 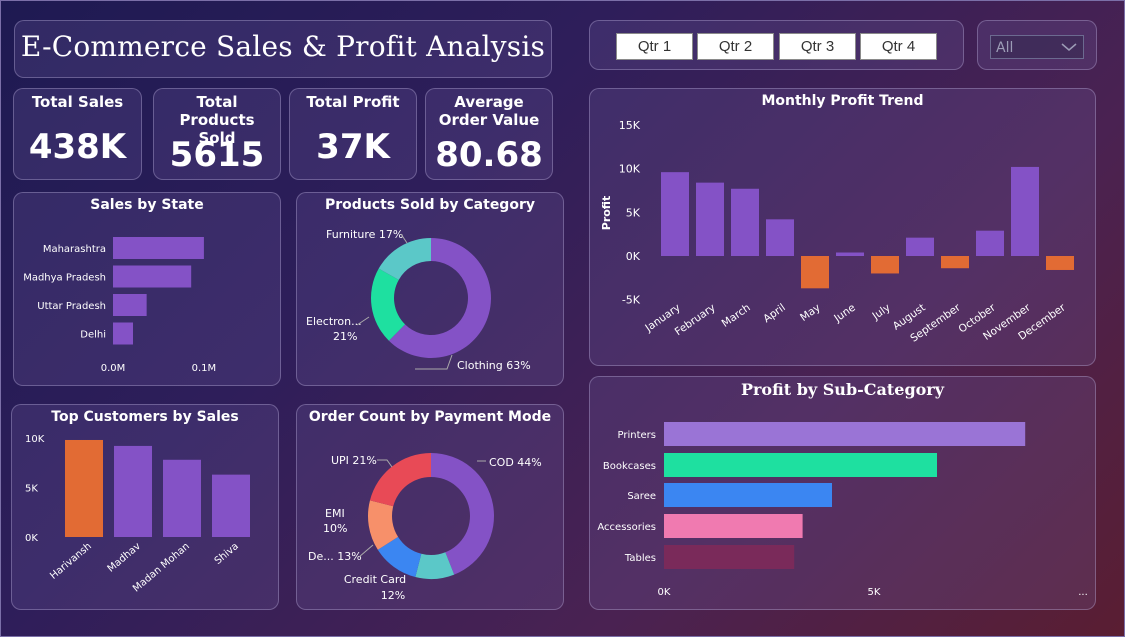 I want to click on bar-label: May, so click(x=810, y=313).